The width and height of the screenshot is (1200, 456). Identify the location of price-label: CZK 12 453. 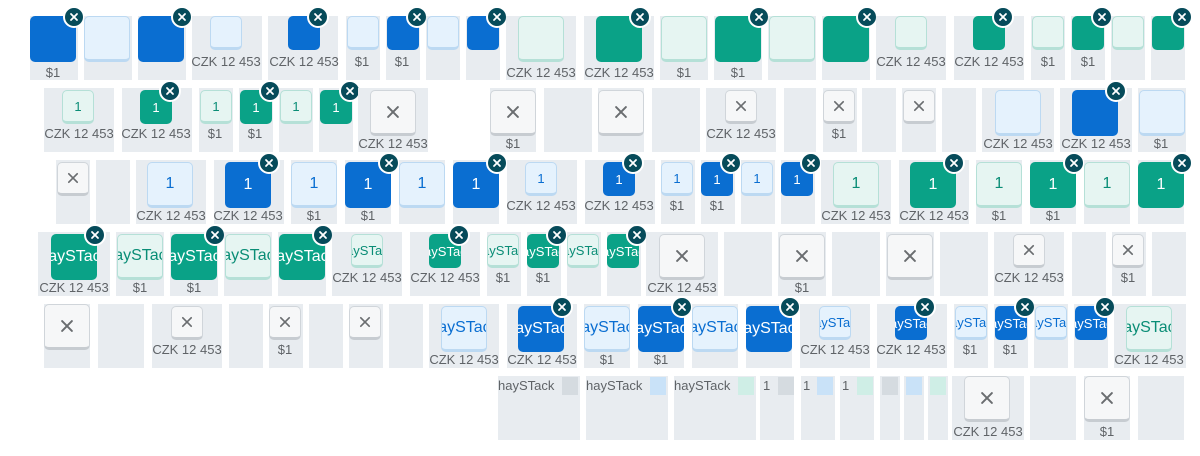
(226, 61).